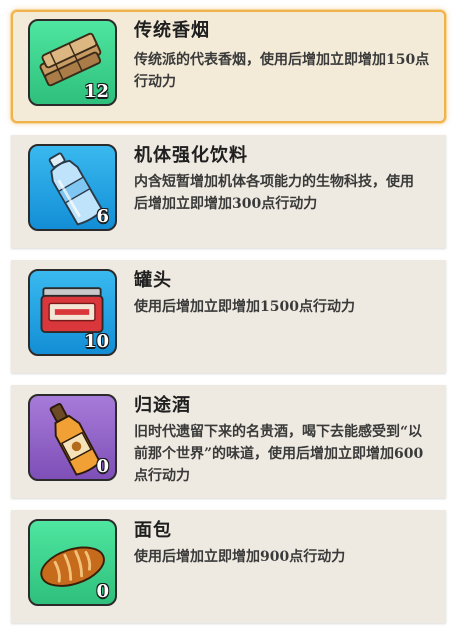  Describe the element at coordinates (153, 530) in the screenshot. I see `item-name: 面包` at that location.